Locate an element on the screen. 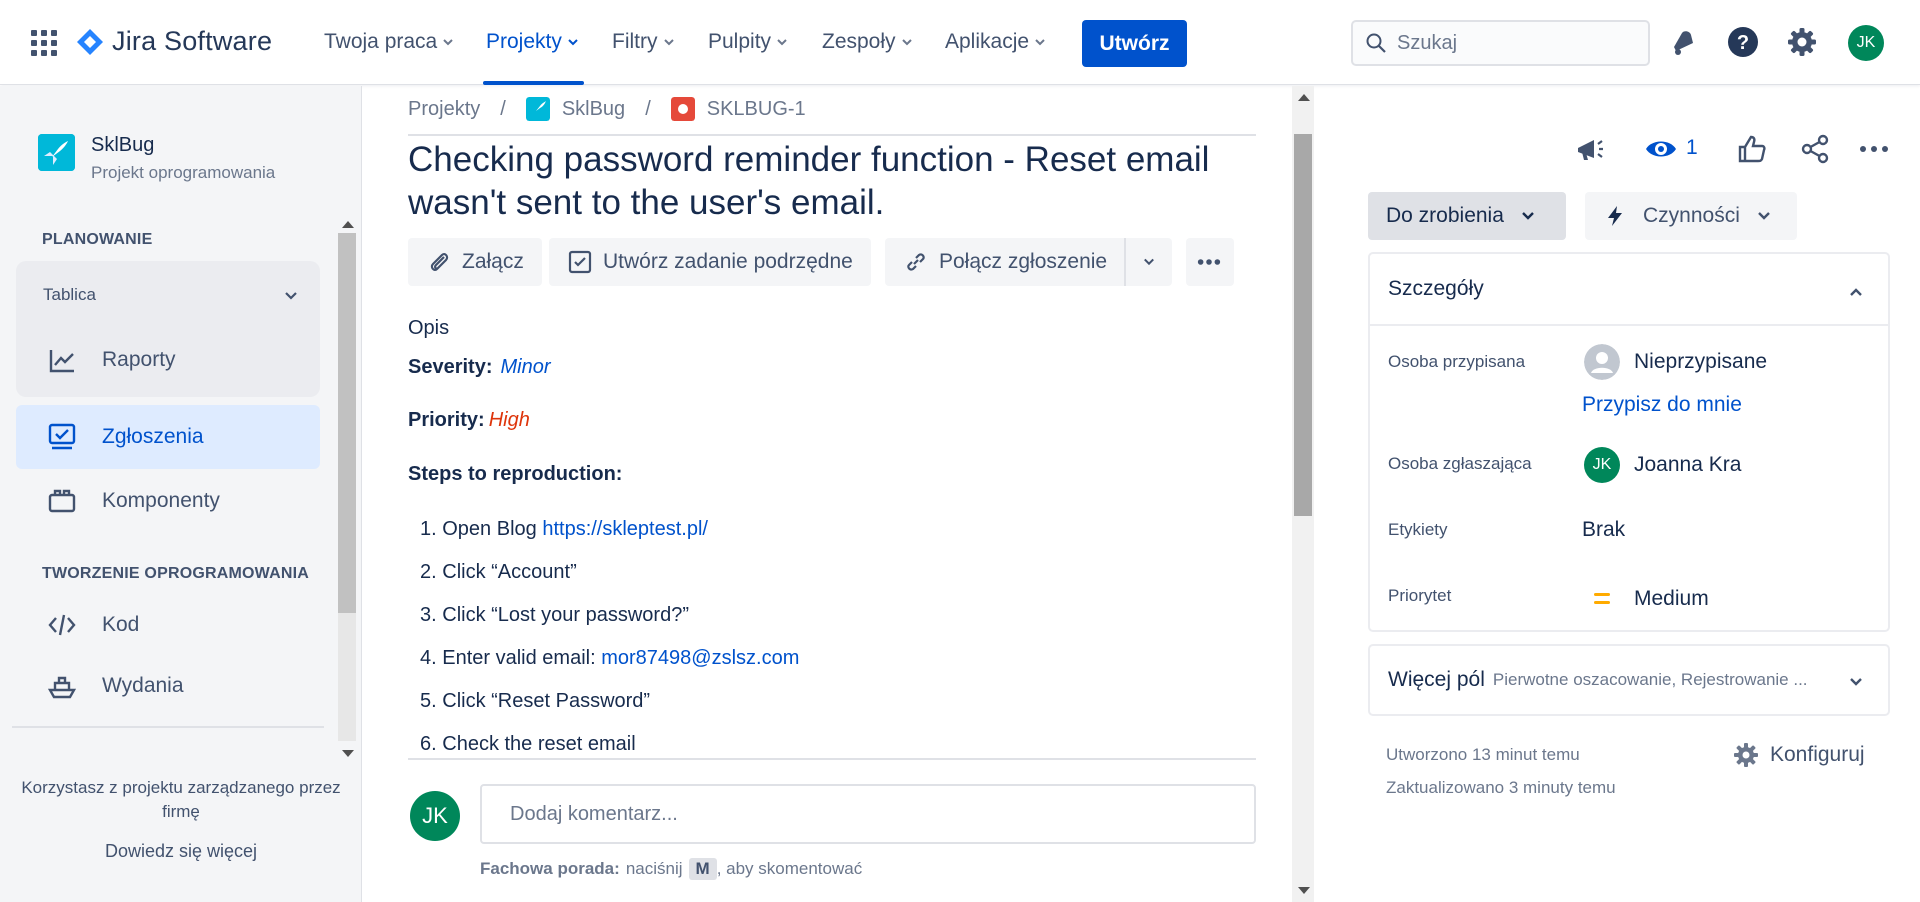 The width and height of the screenshot is (1920, 902). labels-value: Brak is located at coordinates (1603, 530).